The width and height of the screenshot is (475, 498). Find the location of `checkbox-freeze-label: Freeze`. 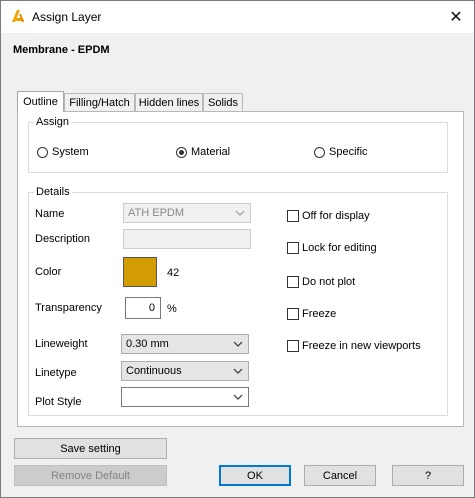

checkbox-freeze-label: Freeze is located at coordinates (319, 314).